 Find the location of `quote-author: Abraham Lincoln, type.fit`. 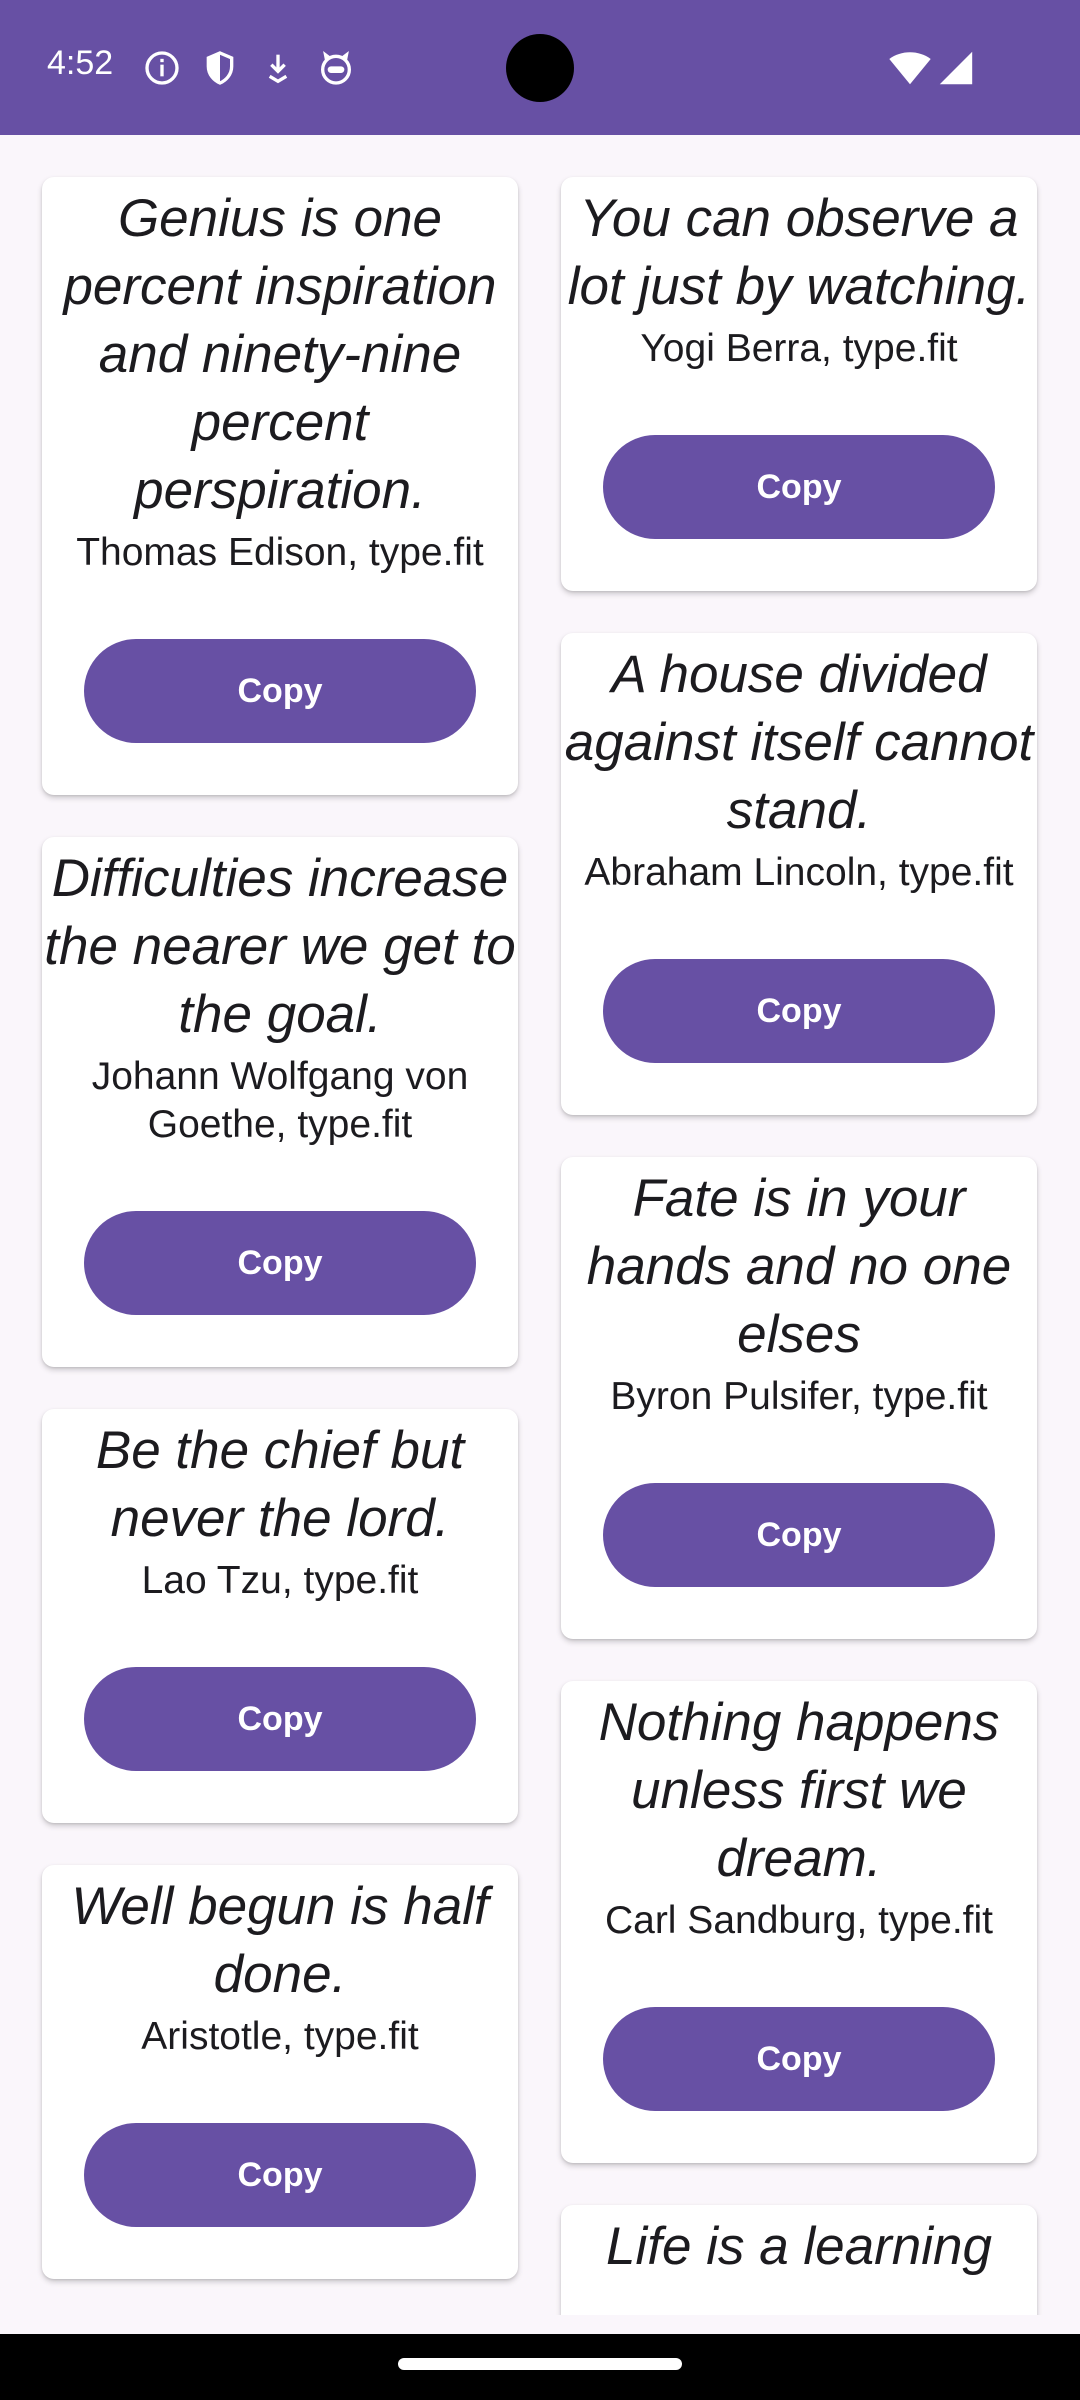

quote-author: Abraham Lincoln, type.fit is located at coordinates (799, 872).